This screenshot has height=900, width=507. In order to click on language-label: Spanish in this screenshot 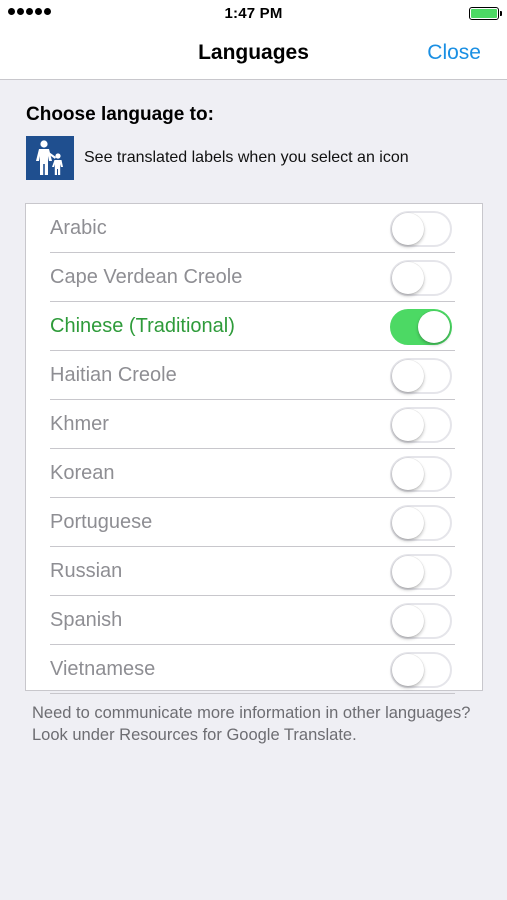, I will do `click(86, 619)`.